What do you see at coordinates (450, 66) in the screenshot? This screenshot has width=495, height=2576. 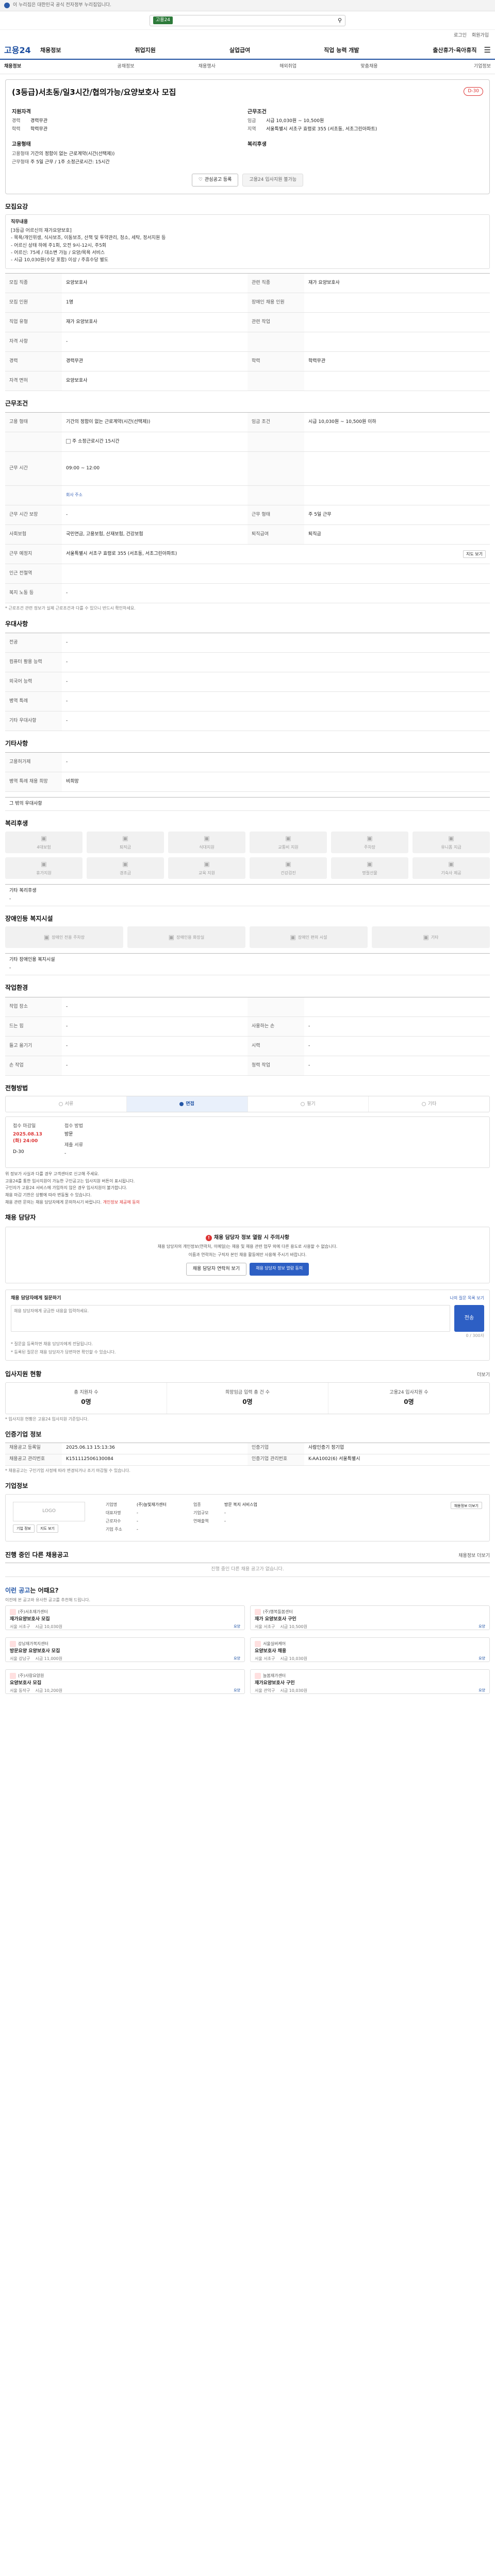 I see `subnav-item-company: 기업정보` at bounding box center [450, 66].